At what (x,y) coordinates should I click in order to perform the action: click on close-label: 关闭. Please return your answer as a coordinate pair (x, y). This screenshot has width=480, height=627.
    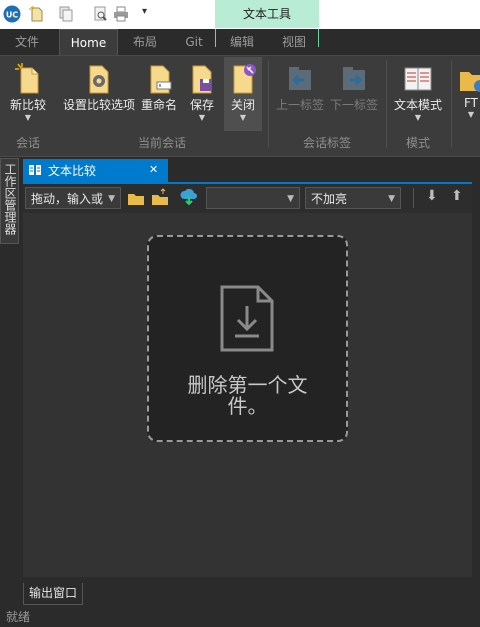
    Looking at the image, I should click on (242, 105).